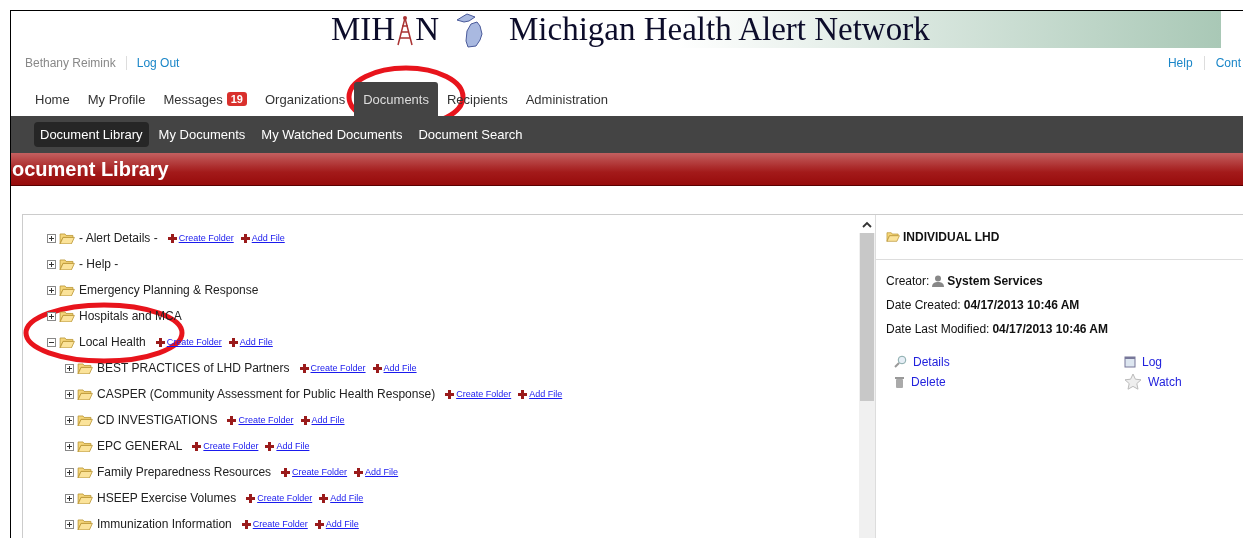 This screenshot has width=1243, height=538. What do you see at coordinates (164, 524) in the screenshot?
I see `folder-label: Immunization Information` at bounding box center [164, 524].